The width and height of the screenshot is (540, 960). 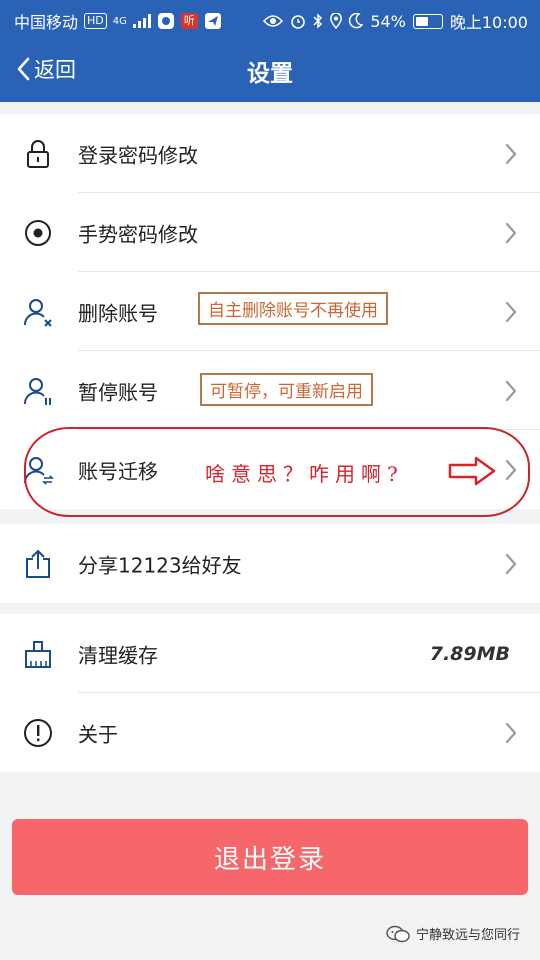 What do you see at coordinates (336, 21) in the screenshot?
I see `location-icon` at bounding box center [336, 21].